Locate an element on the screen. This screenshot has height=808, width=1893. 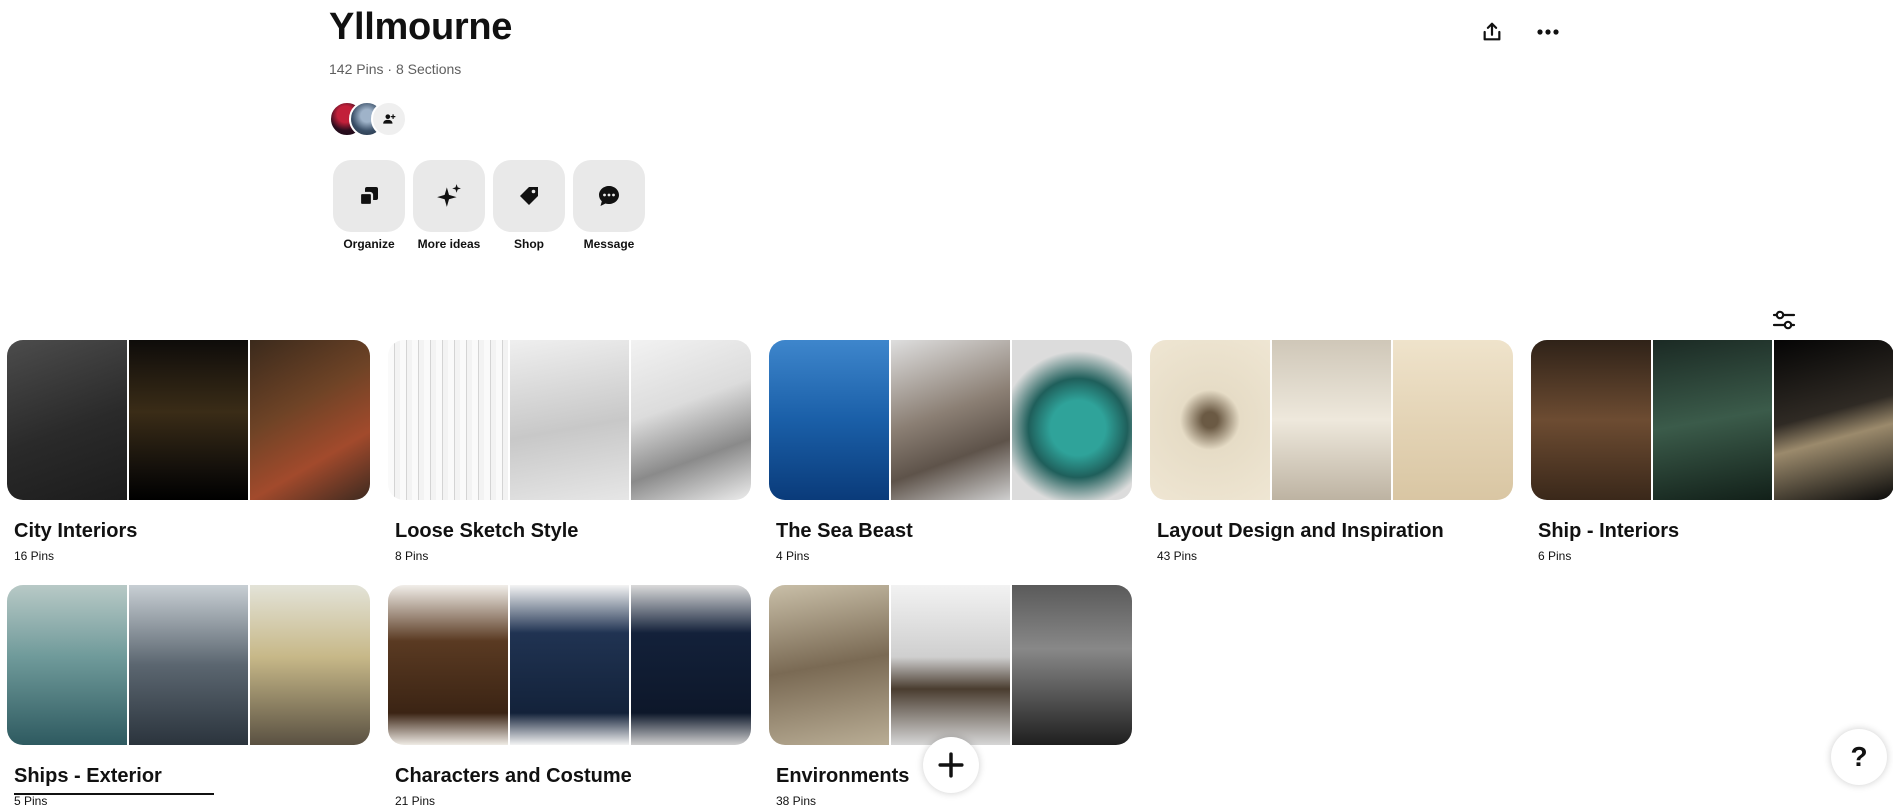
section-title: Characters and Costume is located at coordinates (573, 776).